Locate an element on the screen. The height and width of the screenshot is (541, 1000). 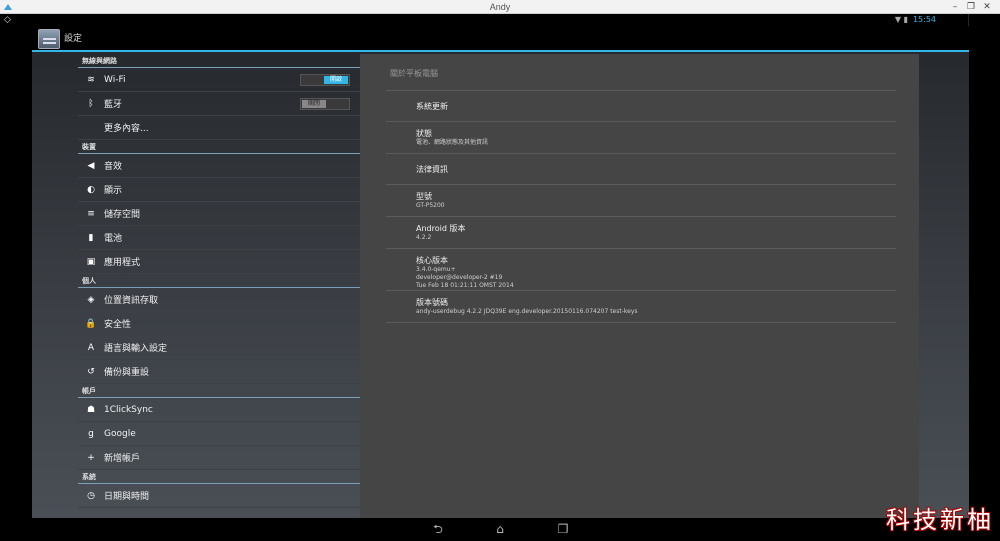
settings-item-label: 備份與重設 is located at coordinates (127, 373).